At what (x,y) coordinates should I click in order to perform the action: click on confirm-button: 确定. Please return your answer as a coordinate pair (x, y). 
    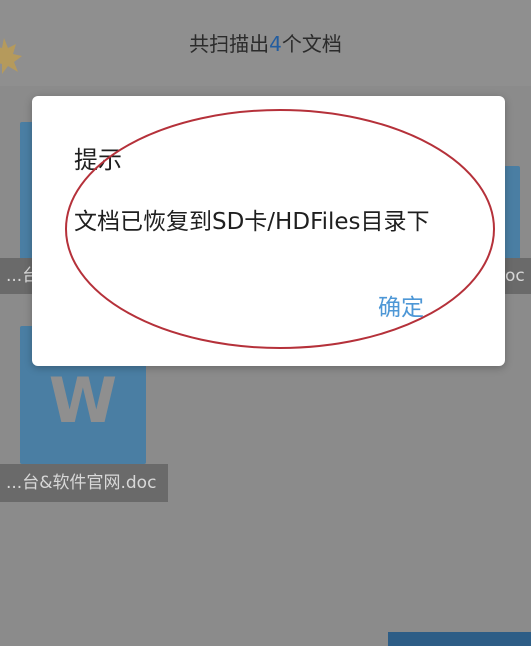
    Looking at the image, I should click on (401, 305).